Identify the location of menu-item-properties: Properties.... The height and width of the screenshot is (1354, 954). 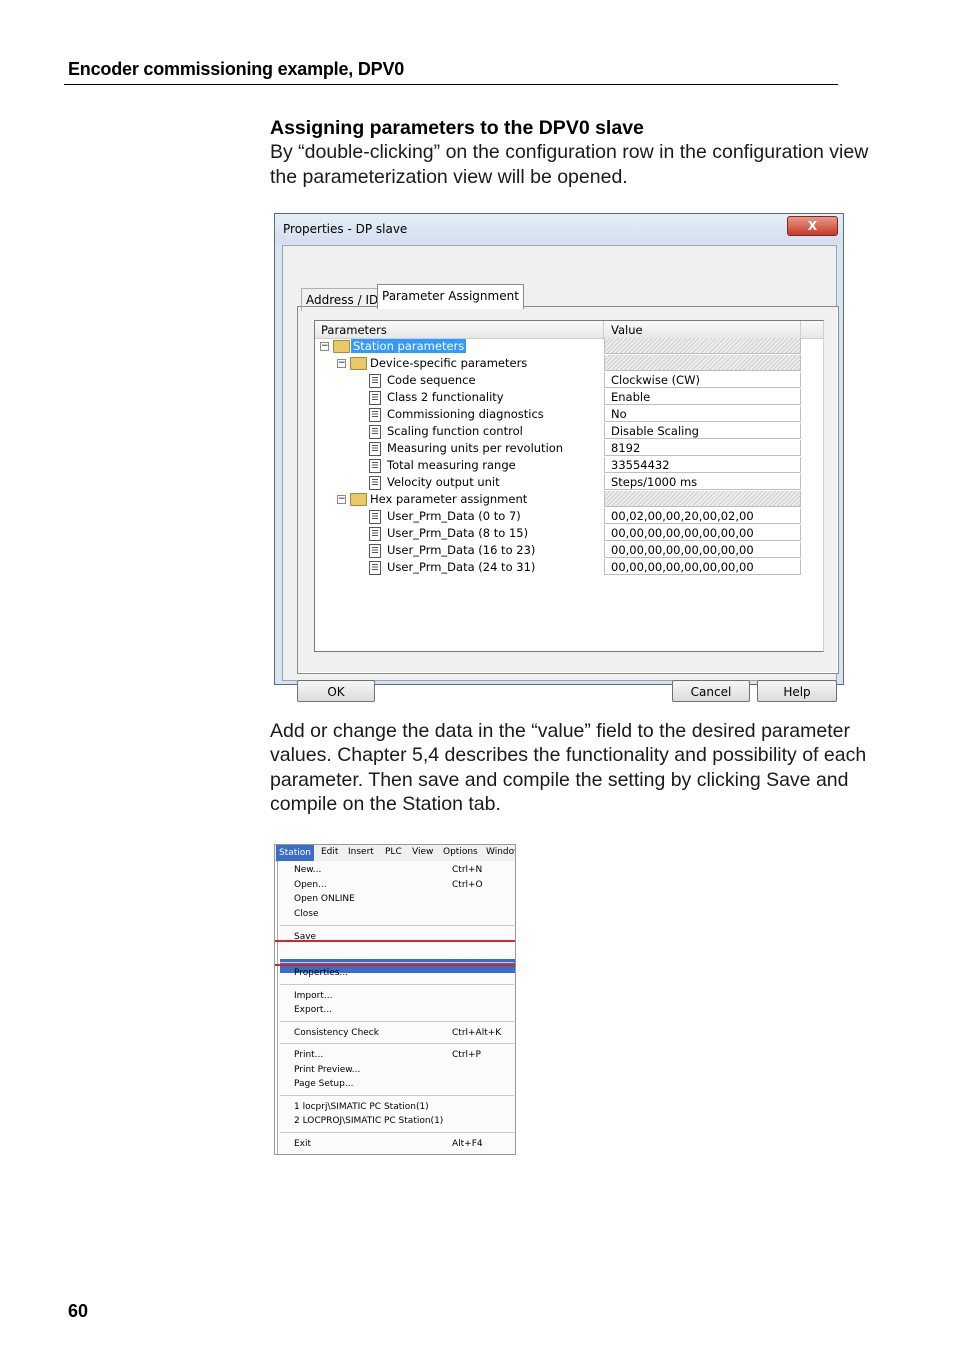
(321, 973).